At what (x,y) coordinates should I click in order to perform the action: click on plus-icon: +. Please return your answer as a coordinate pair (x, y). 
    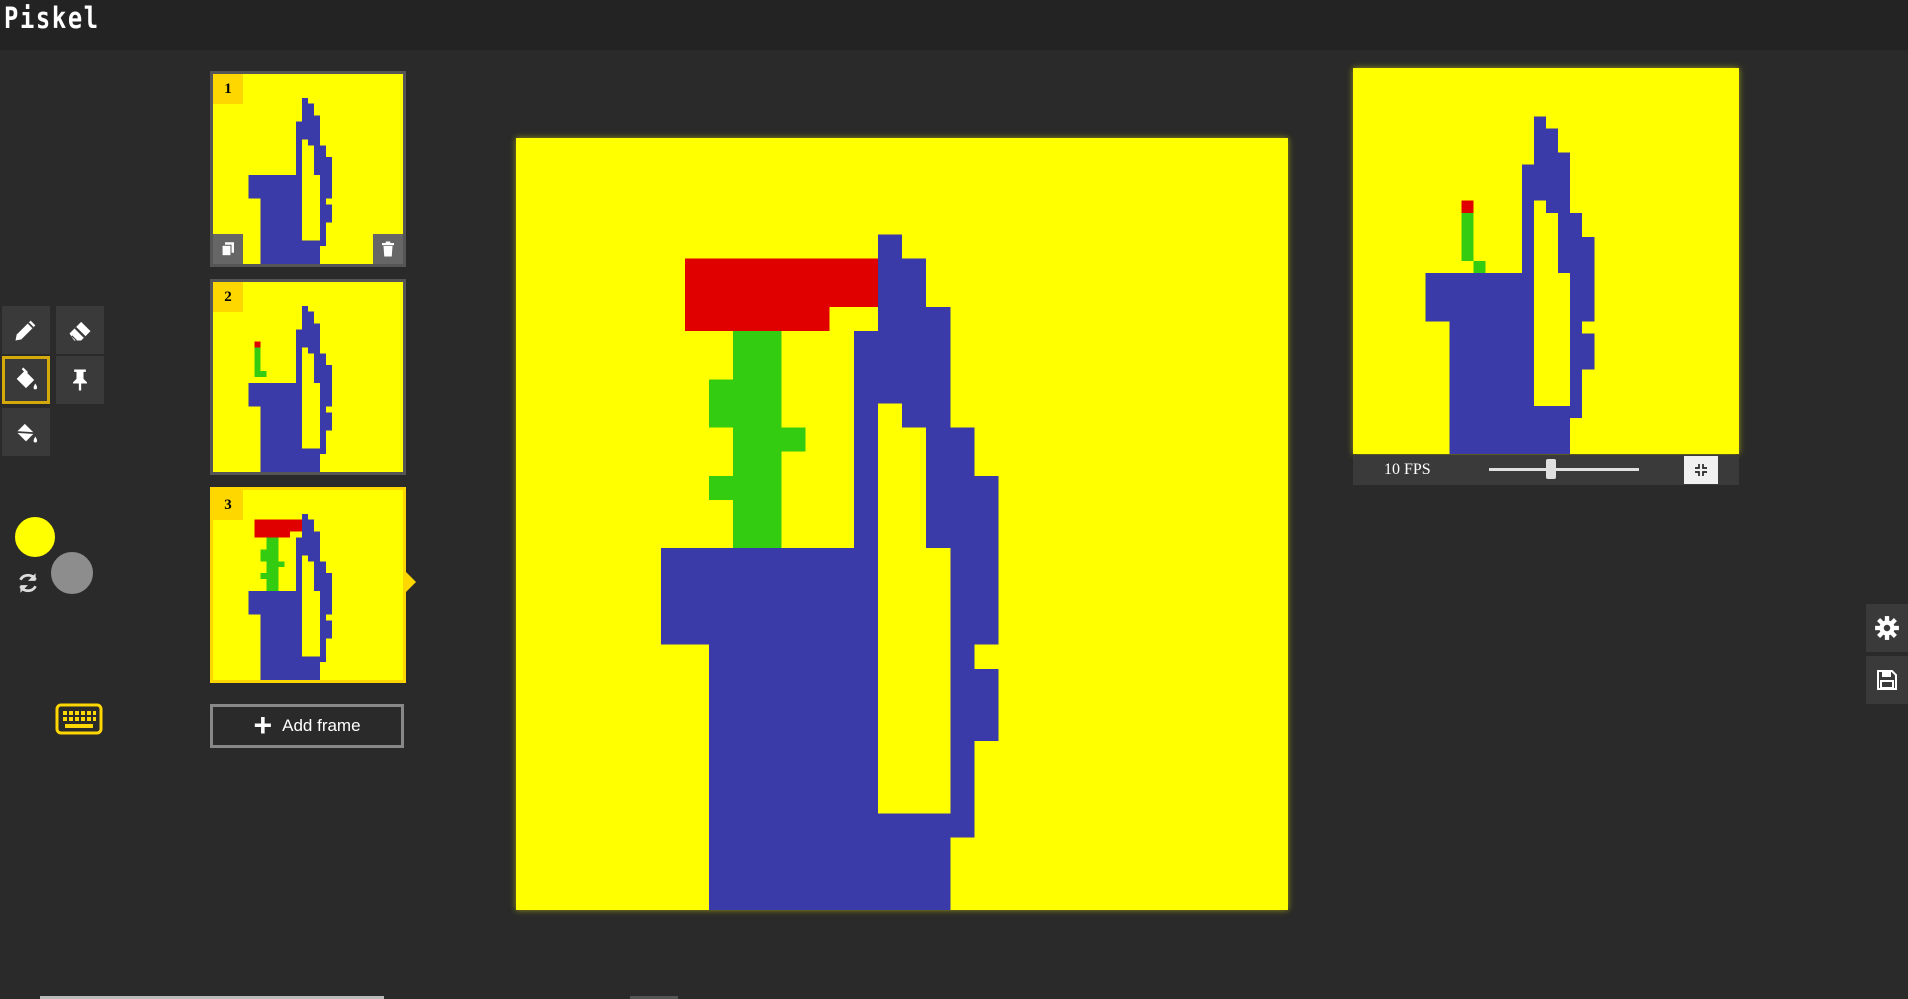
    Looking at the image, I should click on (263, 724).